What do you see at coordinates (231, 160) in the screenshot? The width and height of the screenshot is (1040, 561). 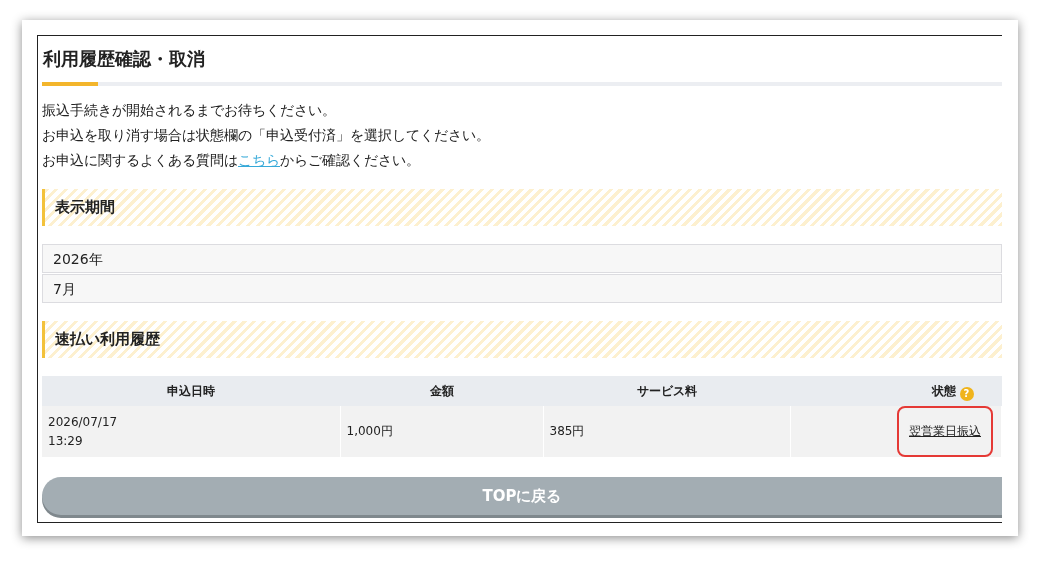 I see `faq-text: お申込に関するよくある質問は こちらからご確認ください。` at bounding box center [231, 160].